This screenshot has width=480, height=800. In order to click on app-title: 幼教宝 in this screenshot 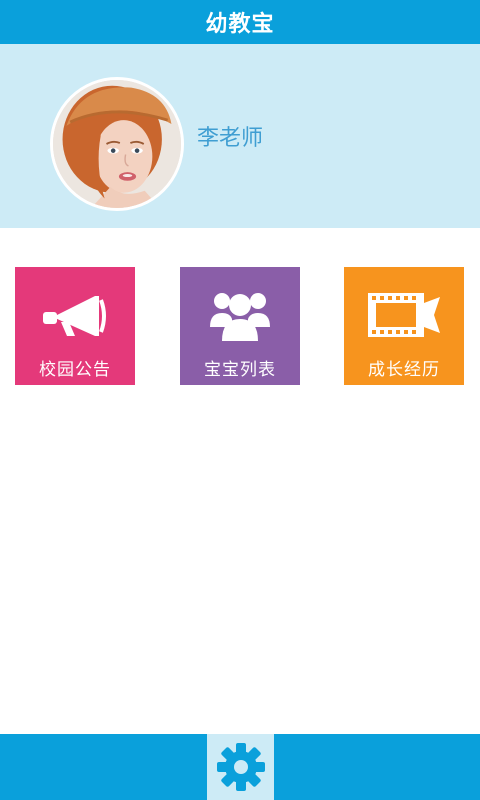, I will do `click(240, 24)`.